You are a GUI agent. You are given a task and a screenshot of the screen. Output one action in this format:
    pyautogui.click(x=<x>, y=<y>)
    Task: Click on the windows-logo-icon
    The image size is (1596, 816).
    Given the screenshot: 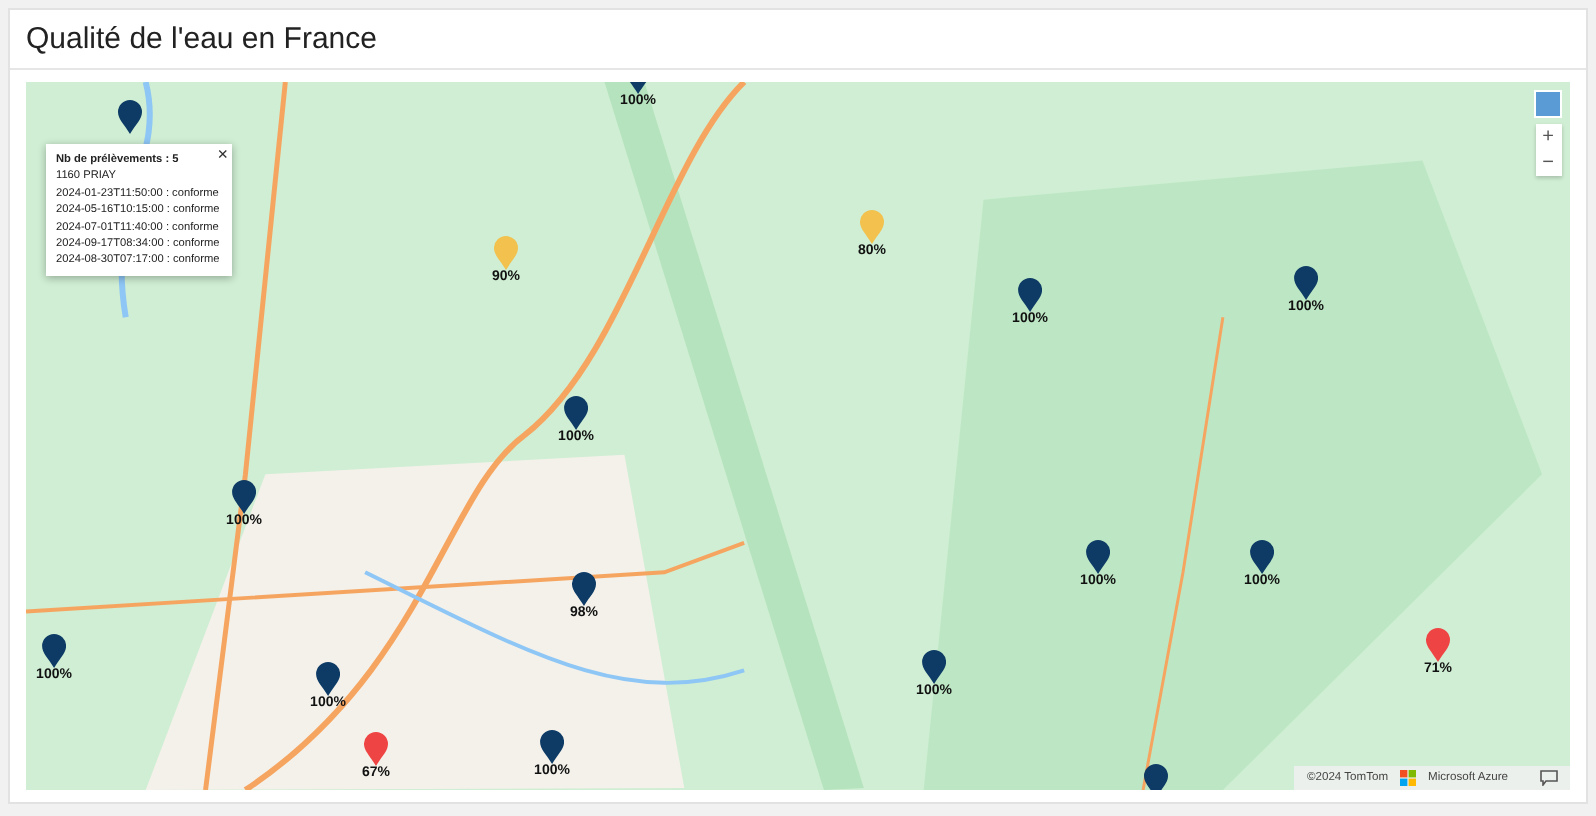 What is the action you would take?
    pyautogui.click(x=1408, y=778)
    